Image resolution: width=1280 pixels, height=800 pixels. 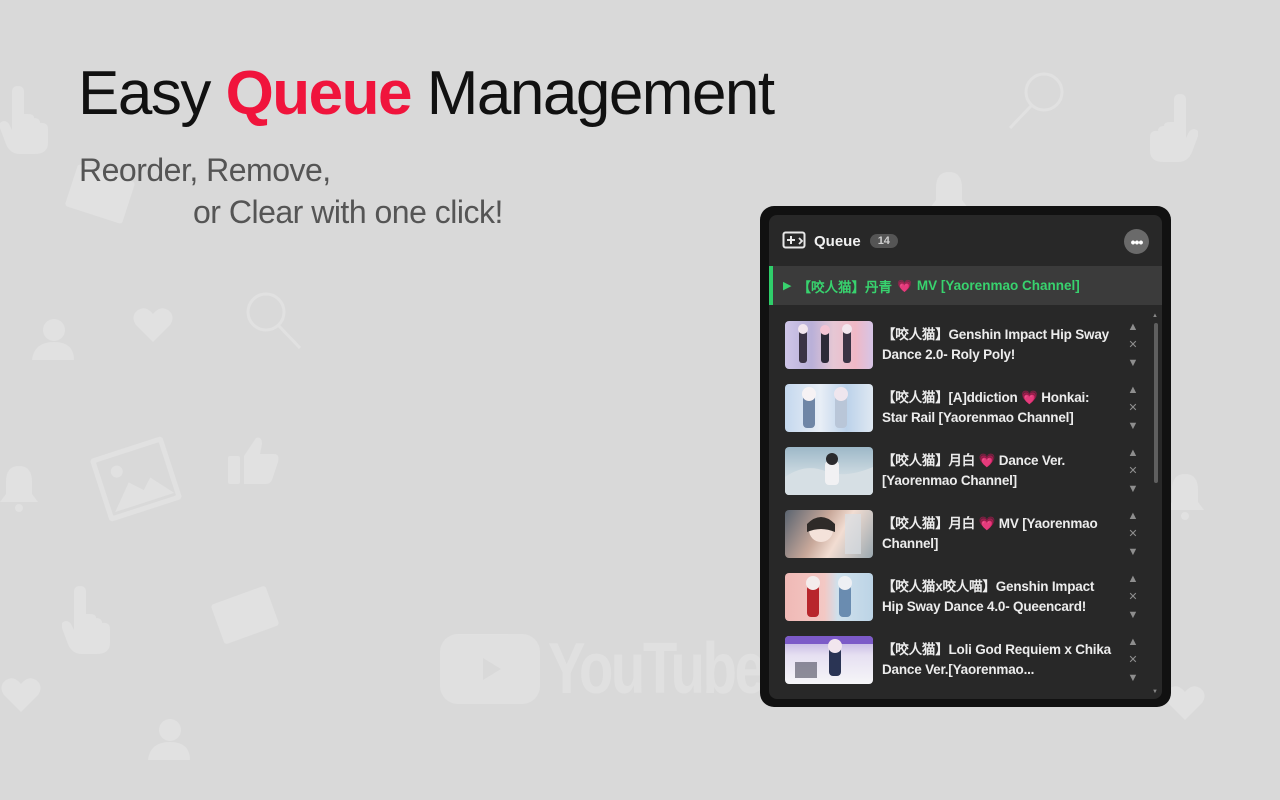 I want to click on image-placeholder-icon, so click(x=245, y=615).